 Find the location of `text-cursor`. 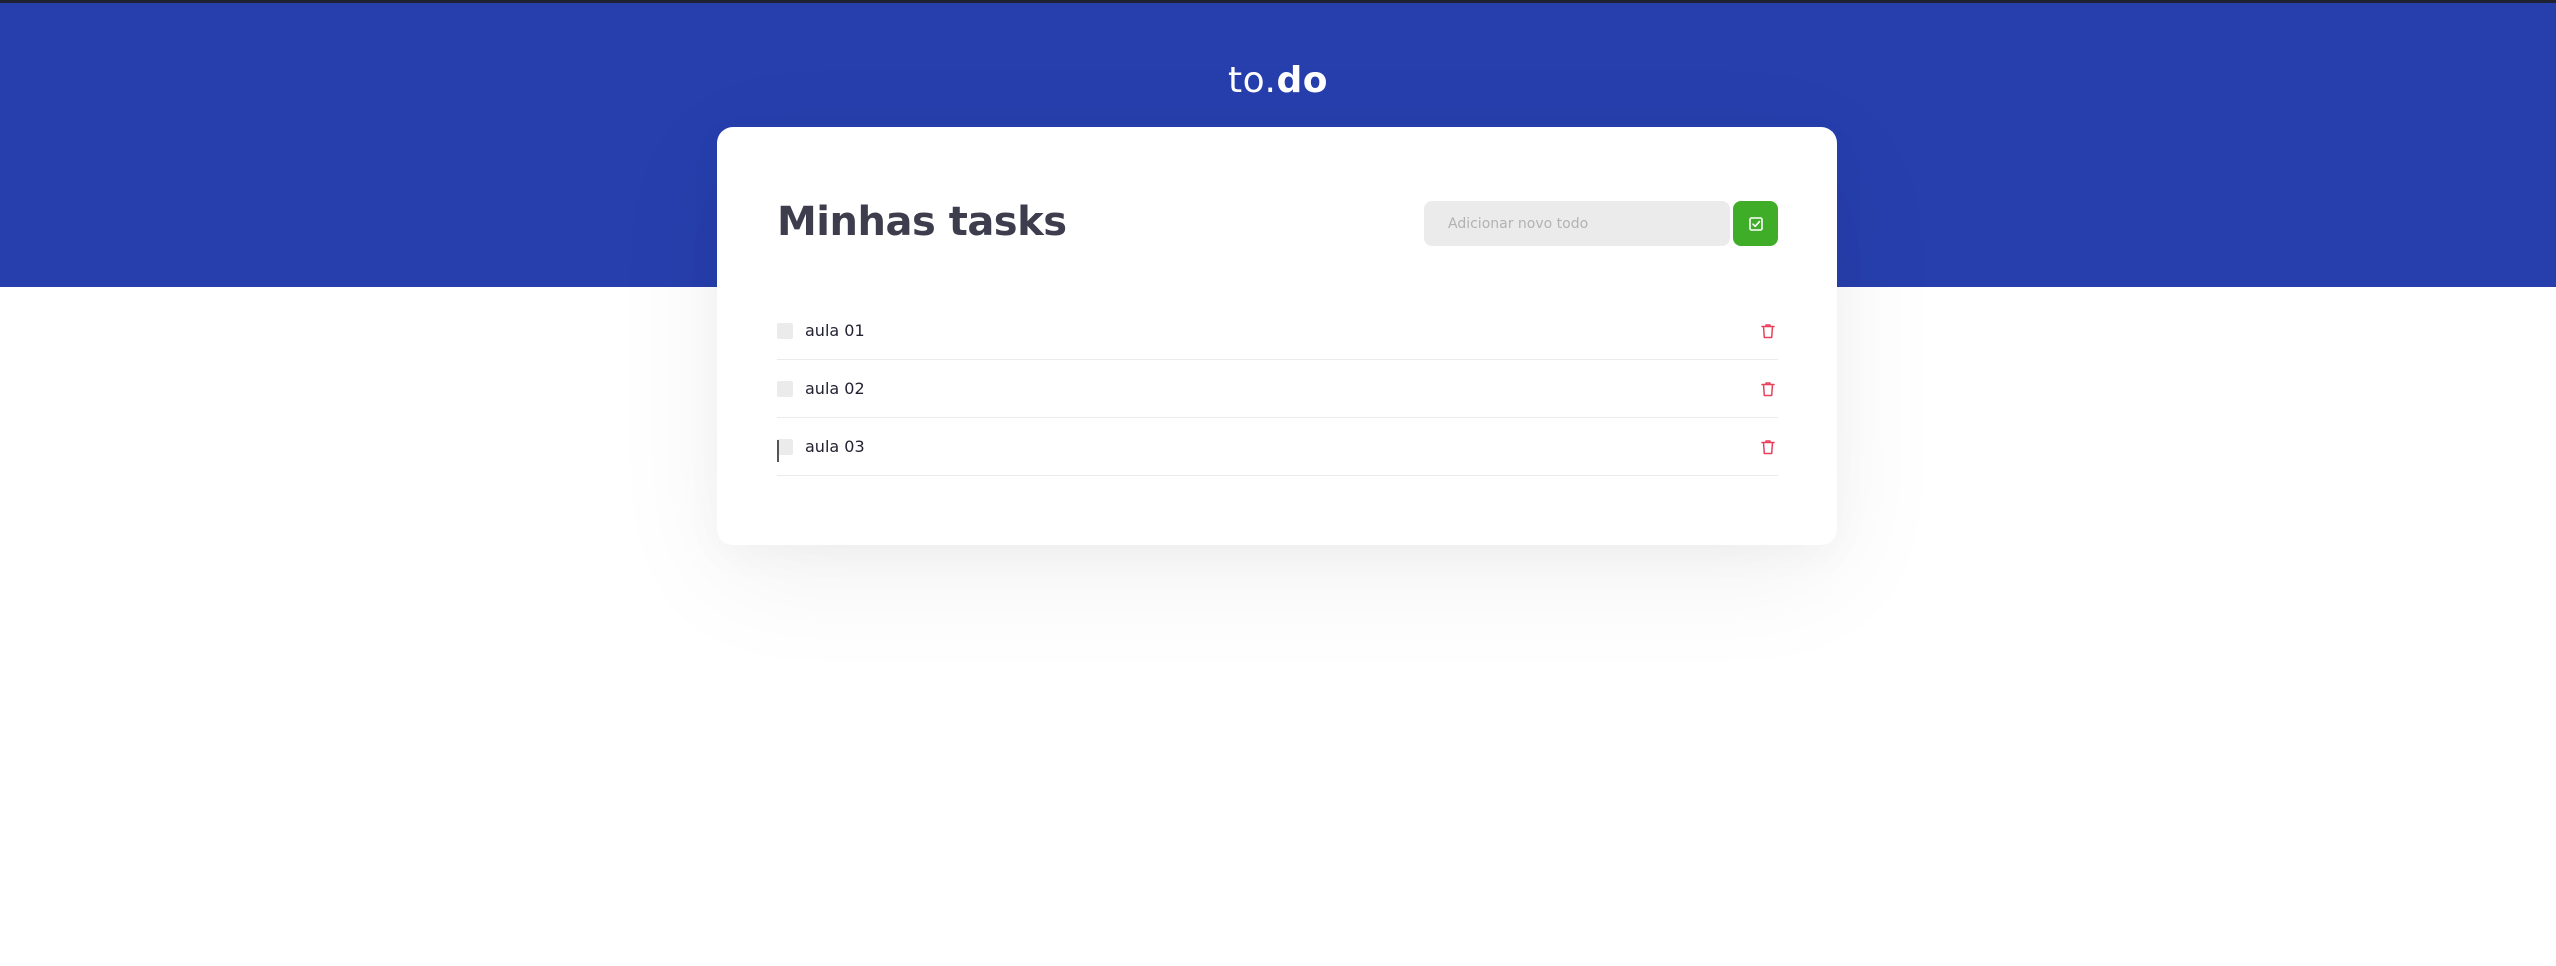

text-cursor is located at coordinates (778, 451).